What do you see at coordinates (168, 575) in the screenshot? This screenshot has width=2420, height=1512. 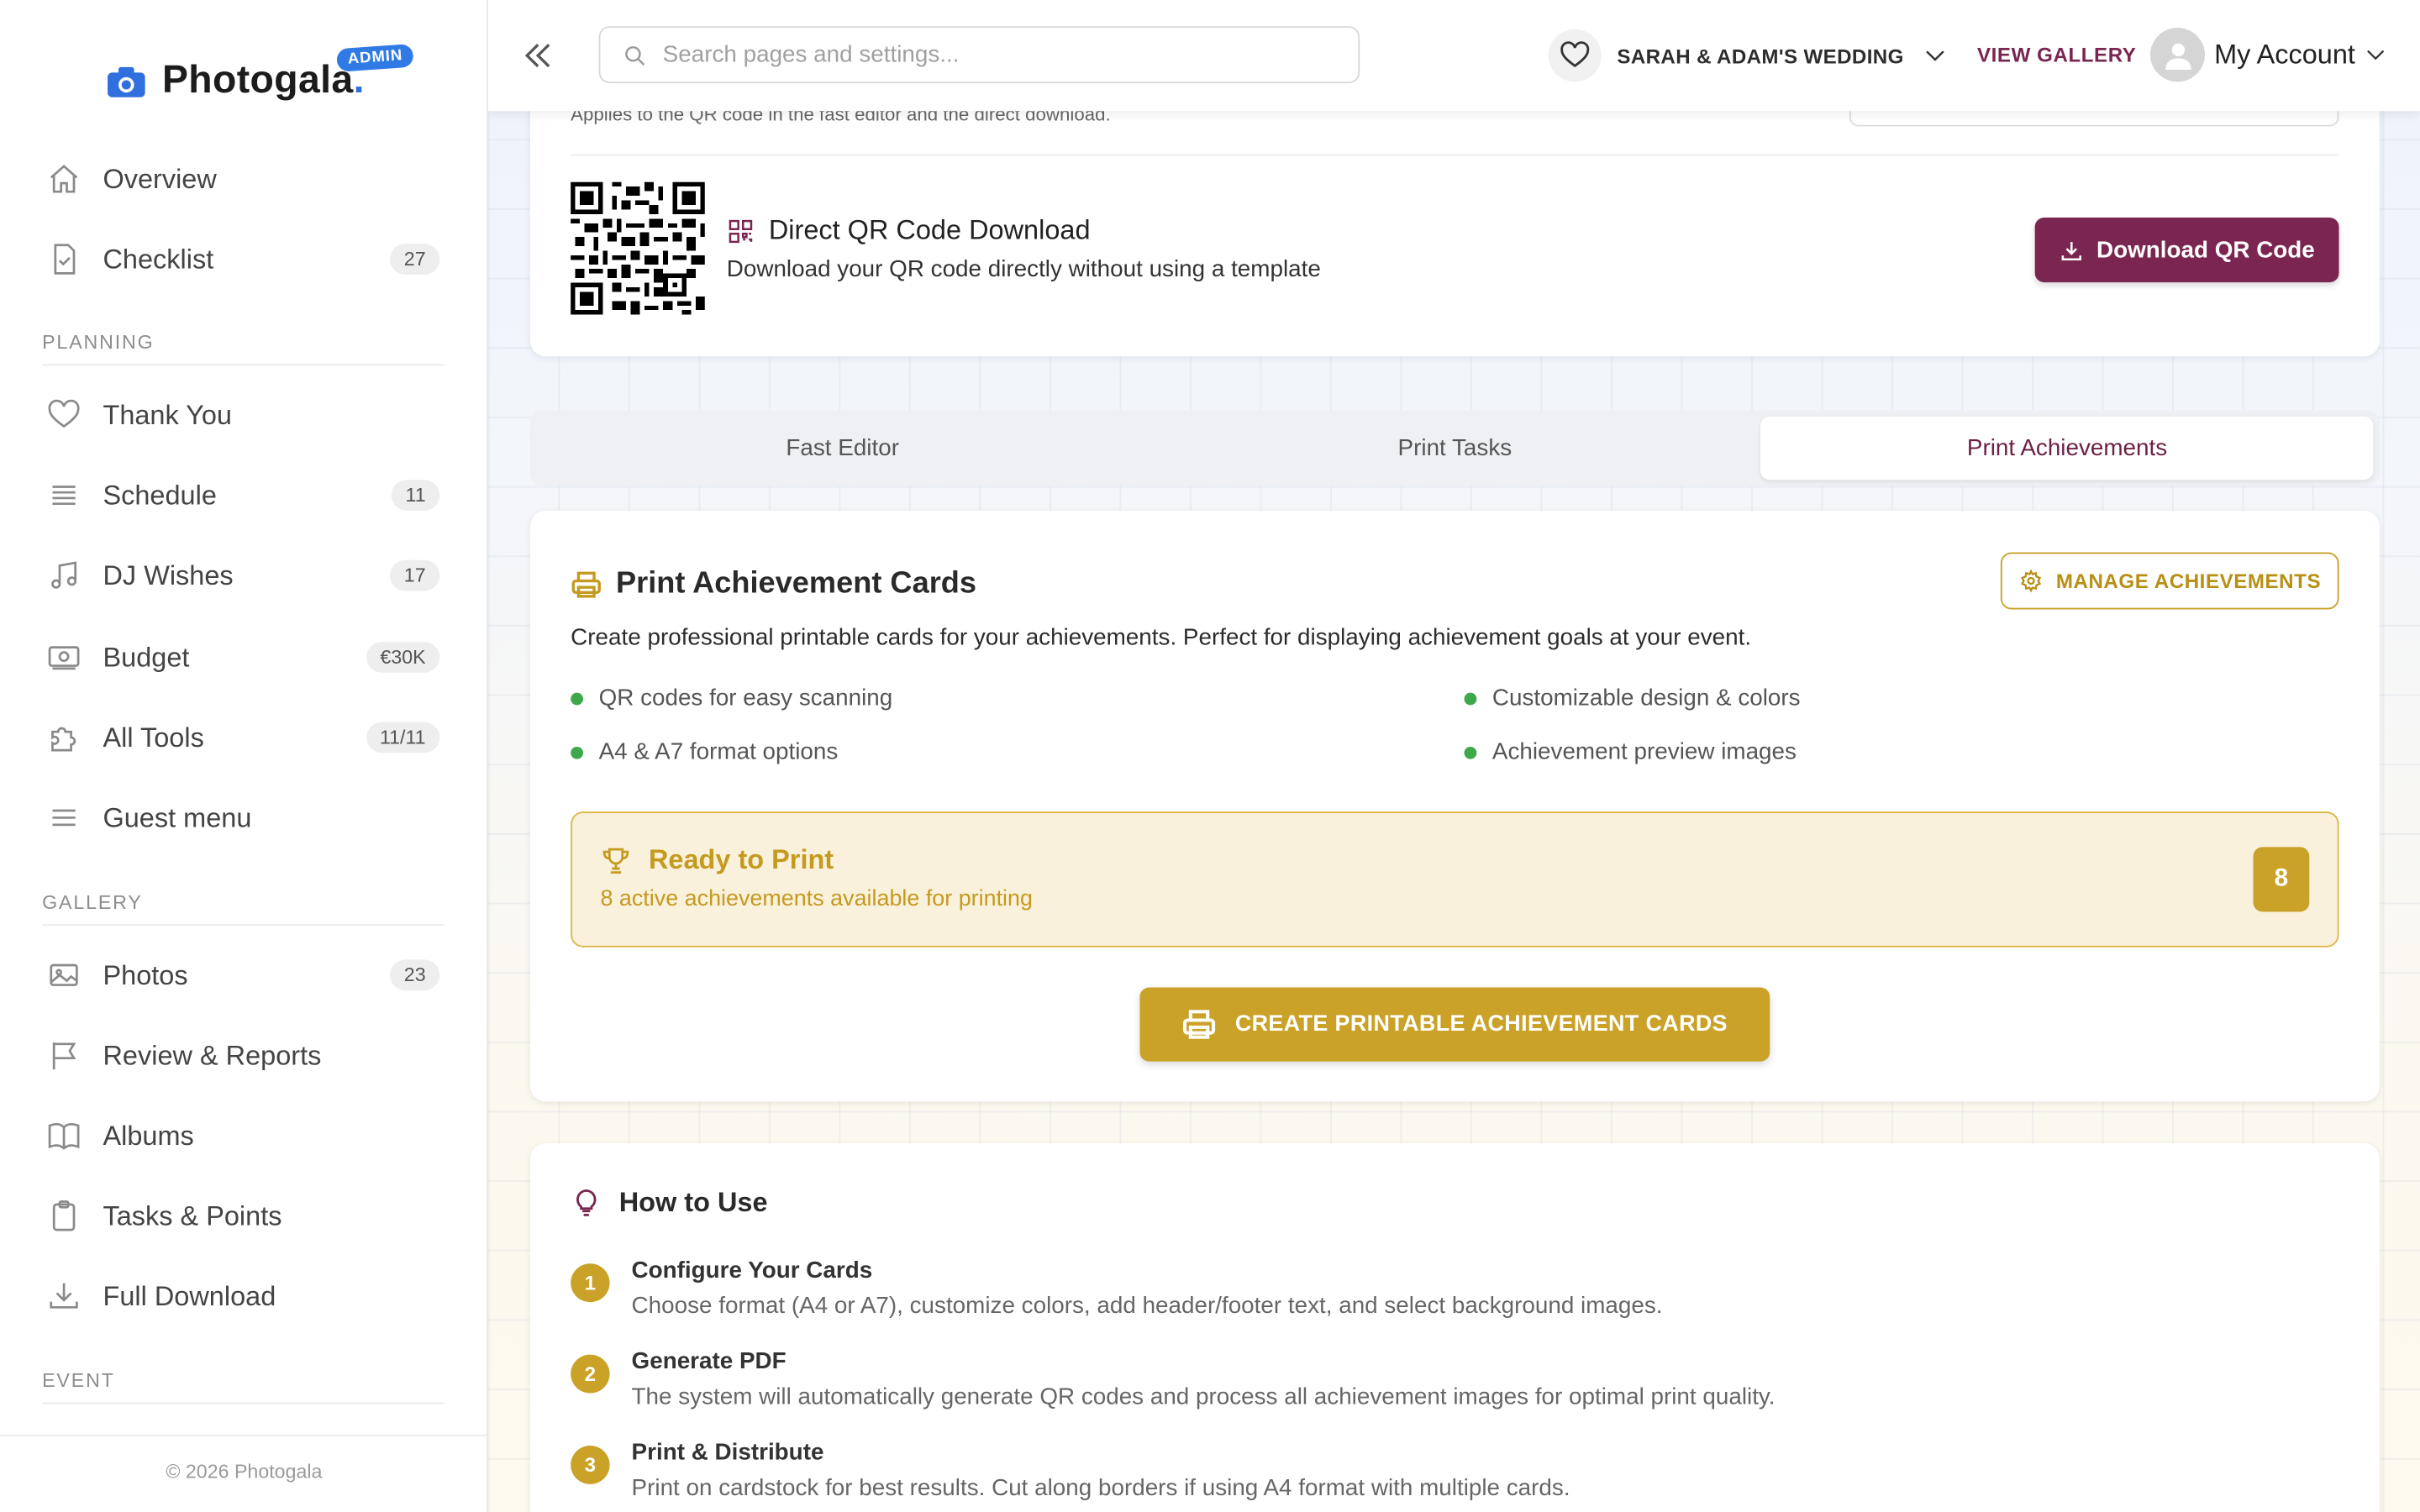 I see `sidebar-item-label: DJ Wishes` at bounding box center [168, 575].